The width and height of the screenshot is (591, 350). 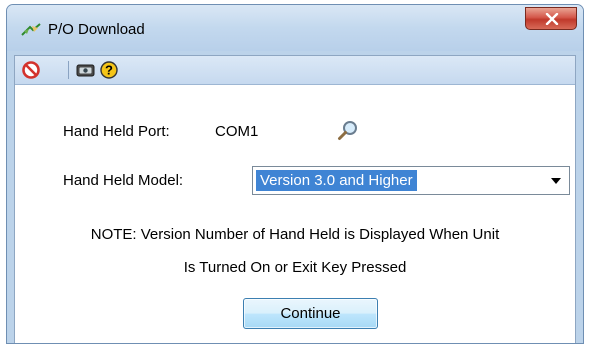 I want to click on close-icon, so click(x=552, y=19).